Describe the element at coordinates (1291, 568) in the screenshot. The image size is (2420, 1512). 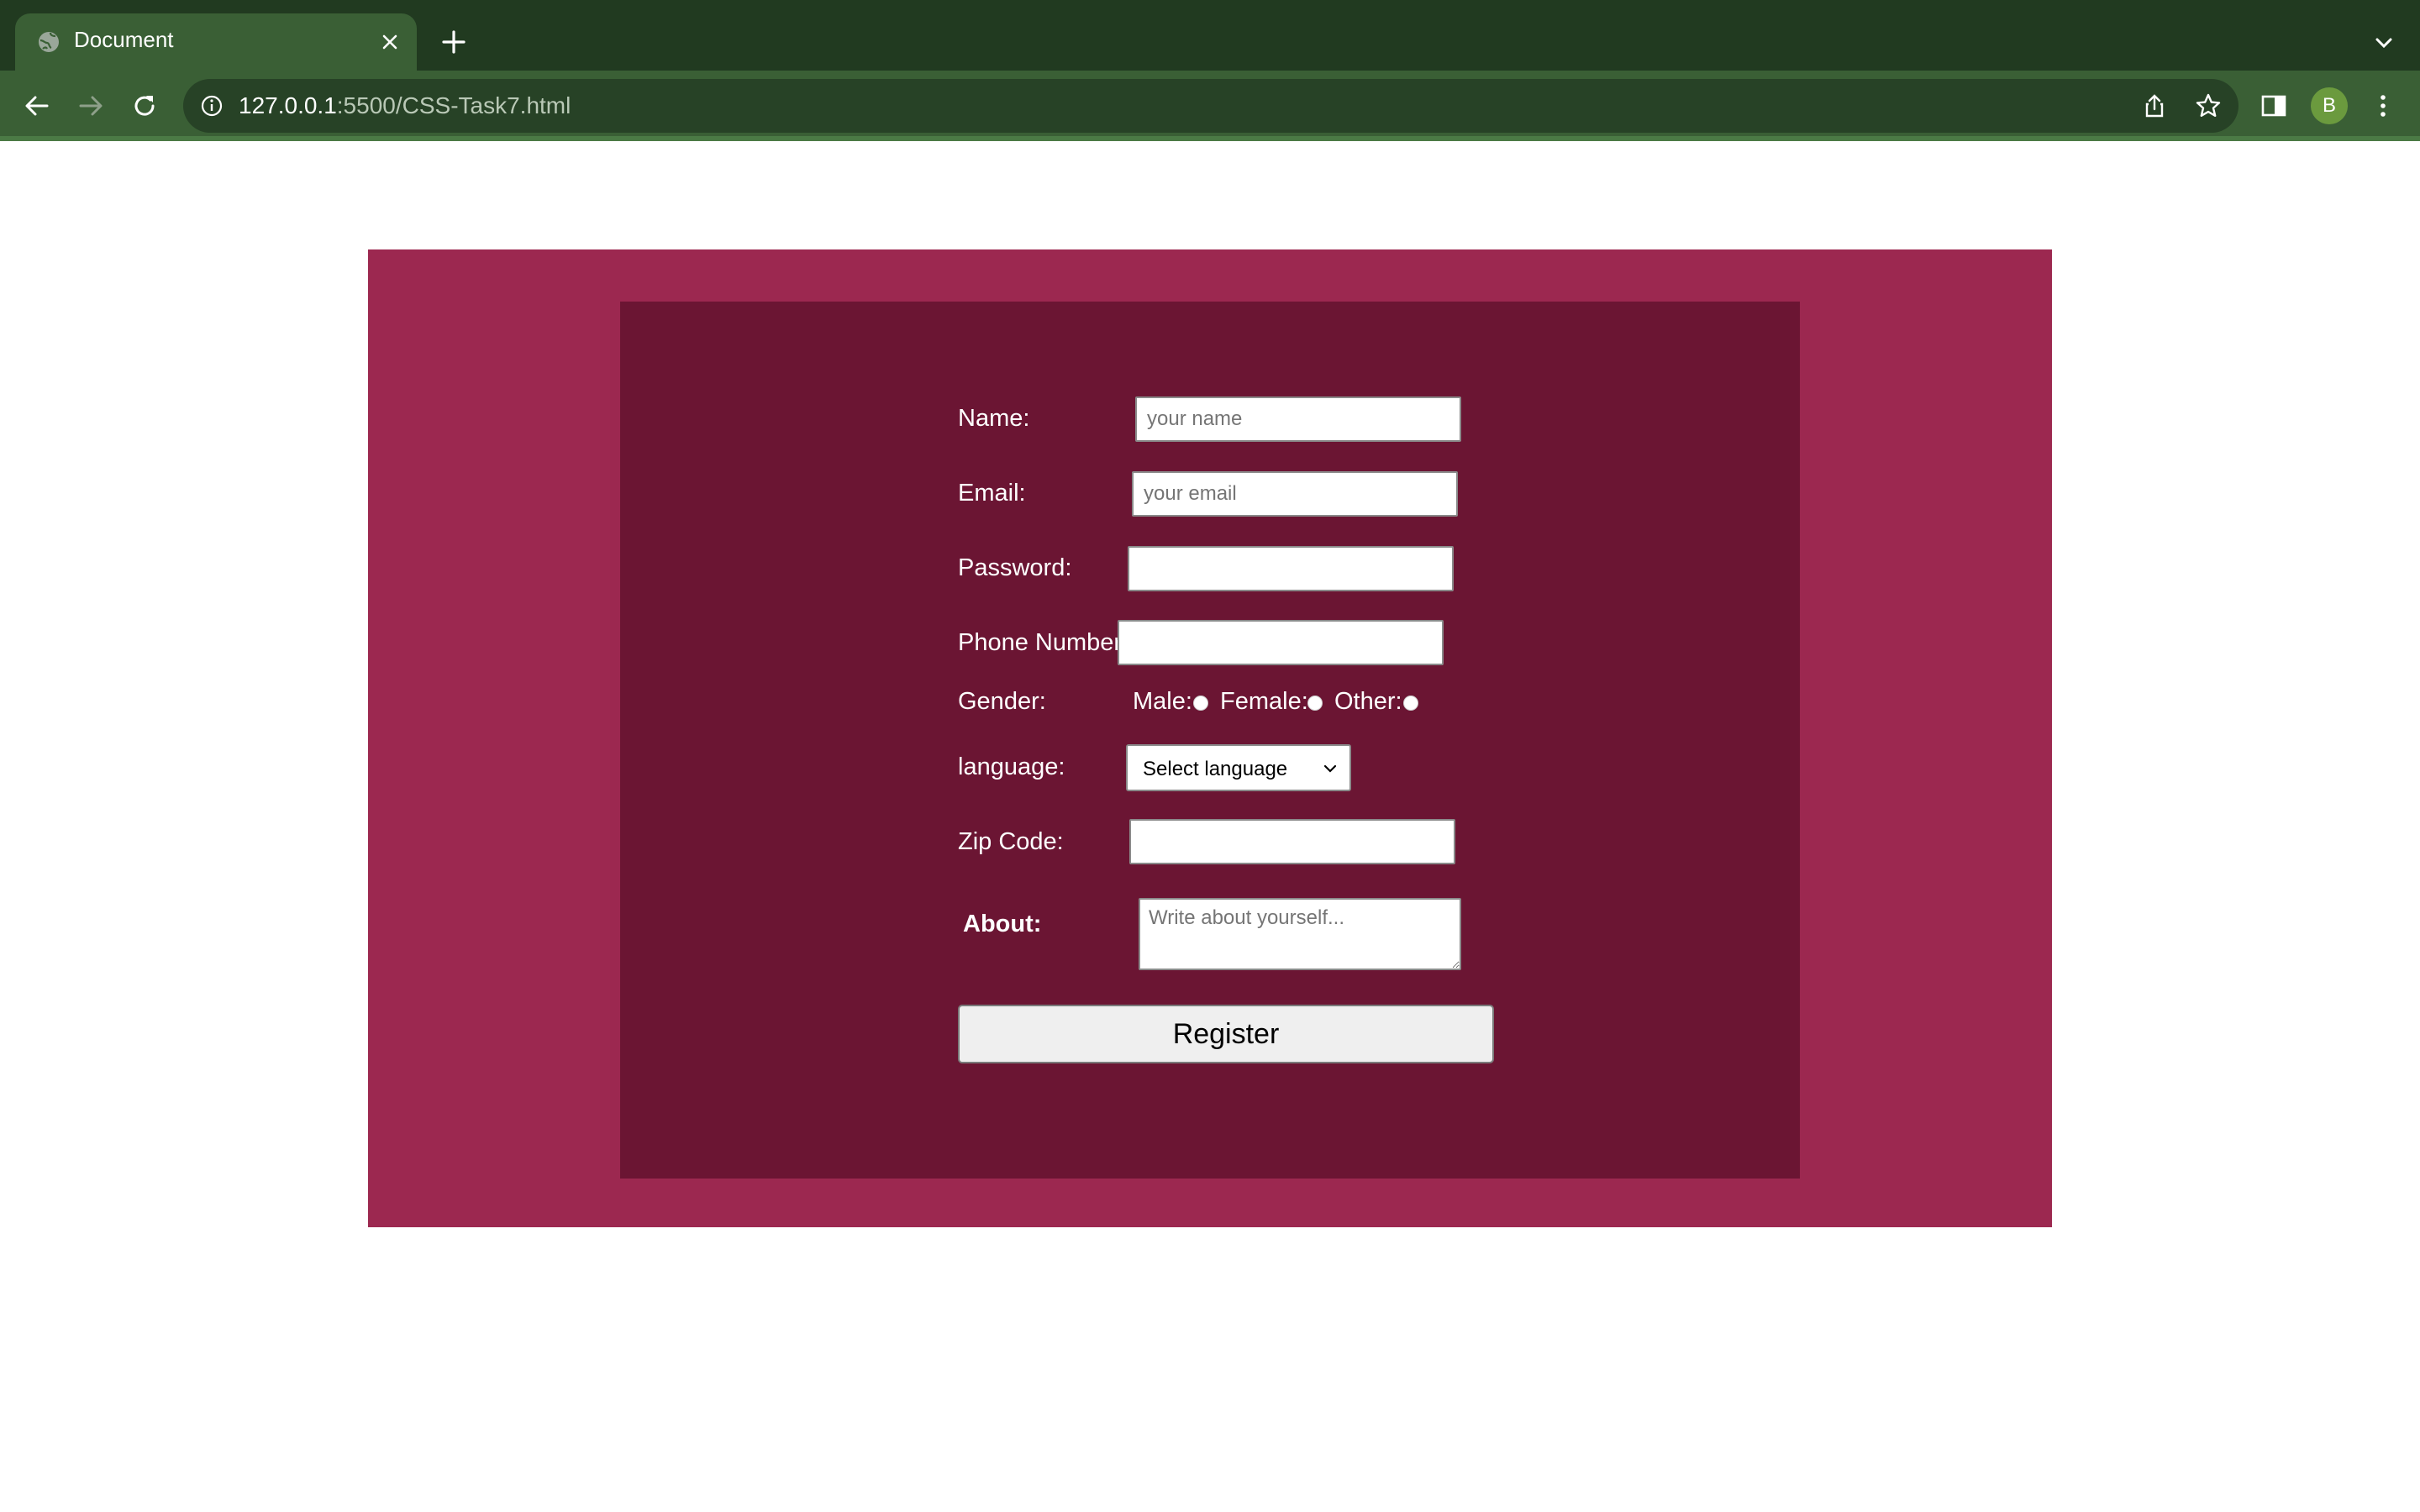
I see `password-input` at that location.